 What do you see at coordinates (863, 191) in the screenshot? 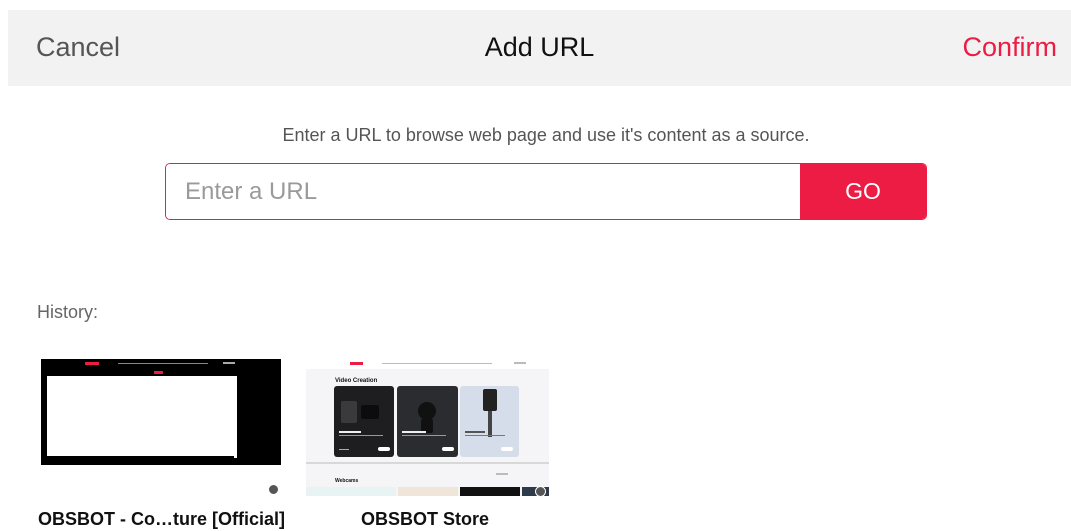
I see `go-button: GO` at bounding box center [863, 191].